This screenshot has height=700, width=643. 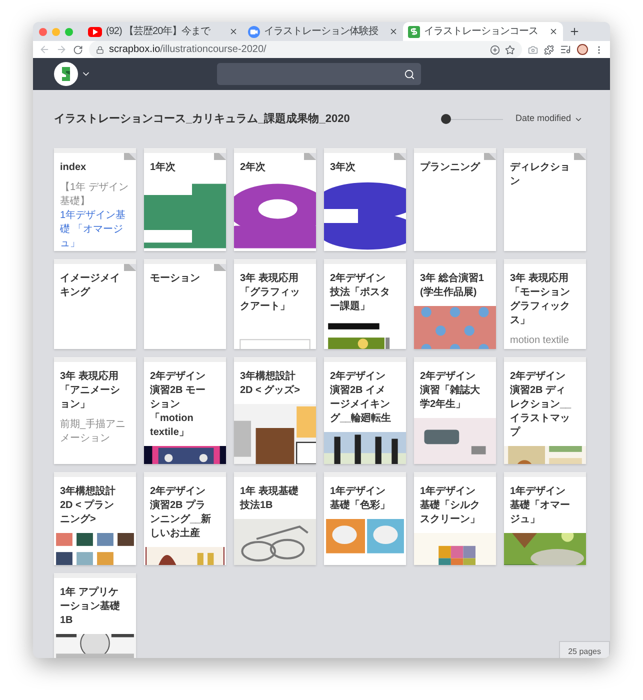 What do you see at coordinates (495, 49) in the screenshot?
I see `add-circle-icon` at bounding box center [495, 49].